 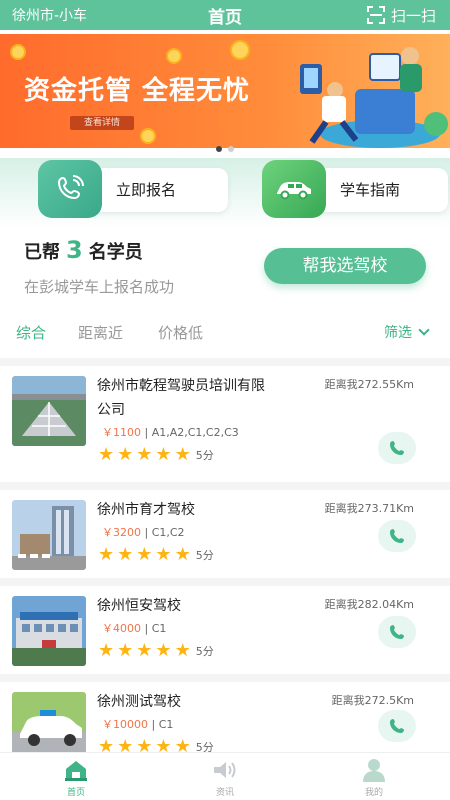 What do you see at coordinates (76, 770) in the screenshot?
I see `home-icon` at bounding box center [76, 770].